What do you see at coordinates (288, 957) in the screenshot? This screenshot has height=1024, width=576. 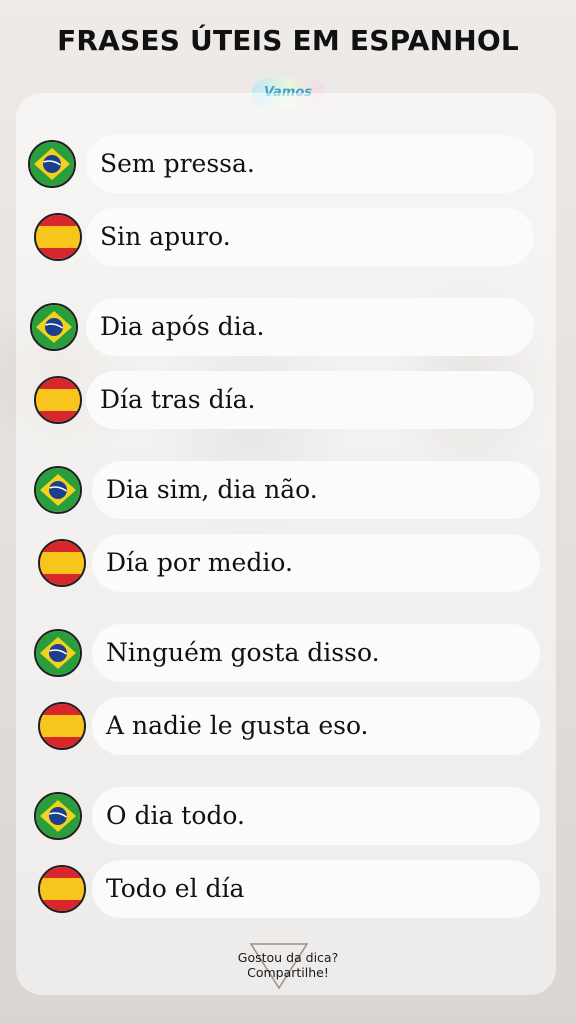 I see `footer-line-1: Gostou da dica?` at bounding box center [288, 957].